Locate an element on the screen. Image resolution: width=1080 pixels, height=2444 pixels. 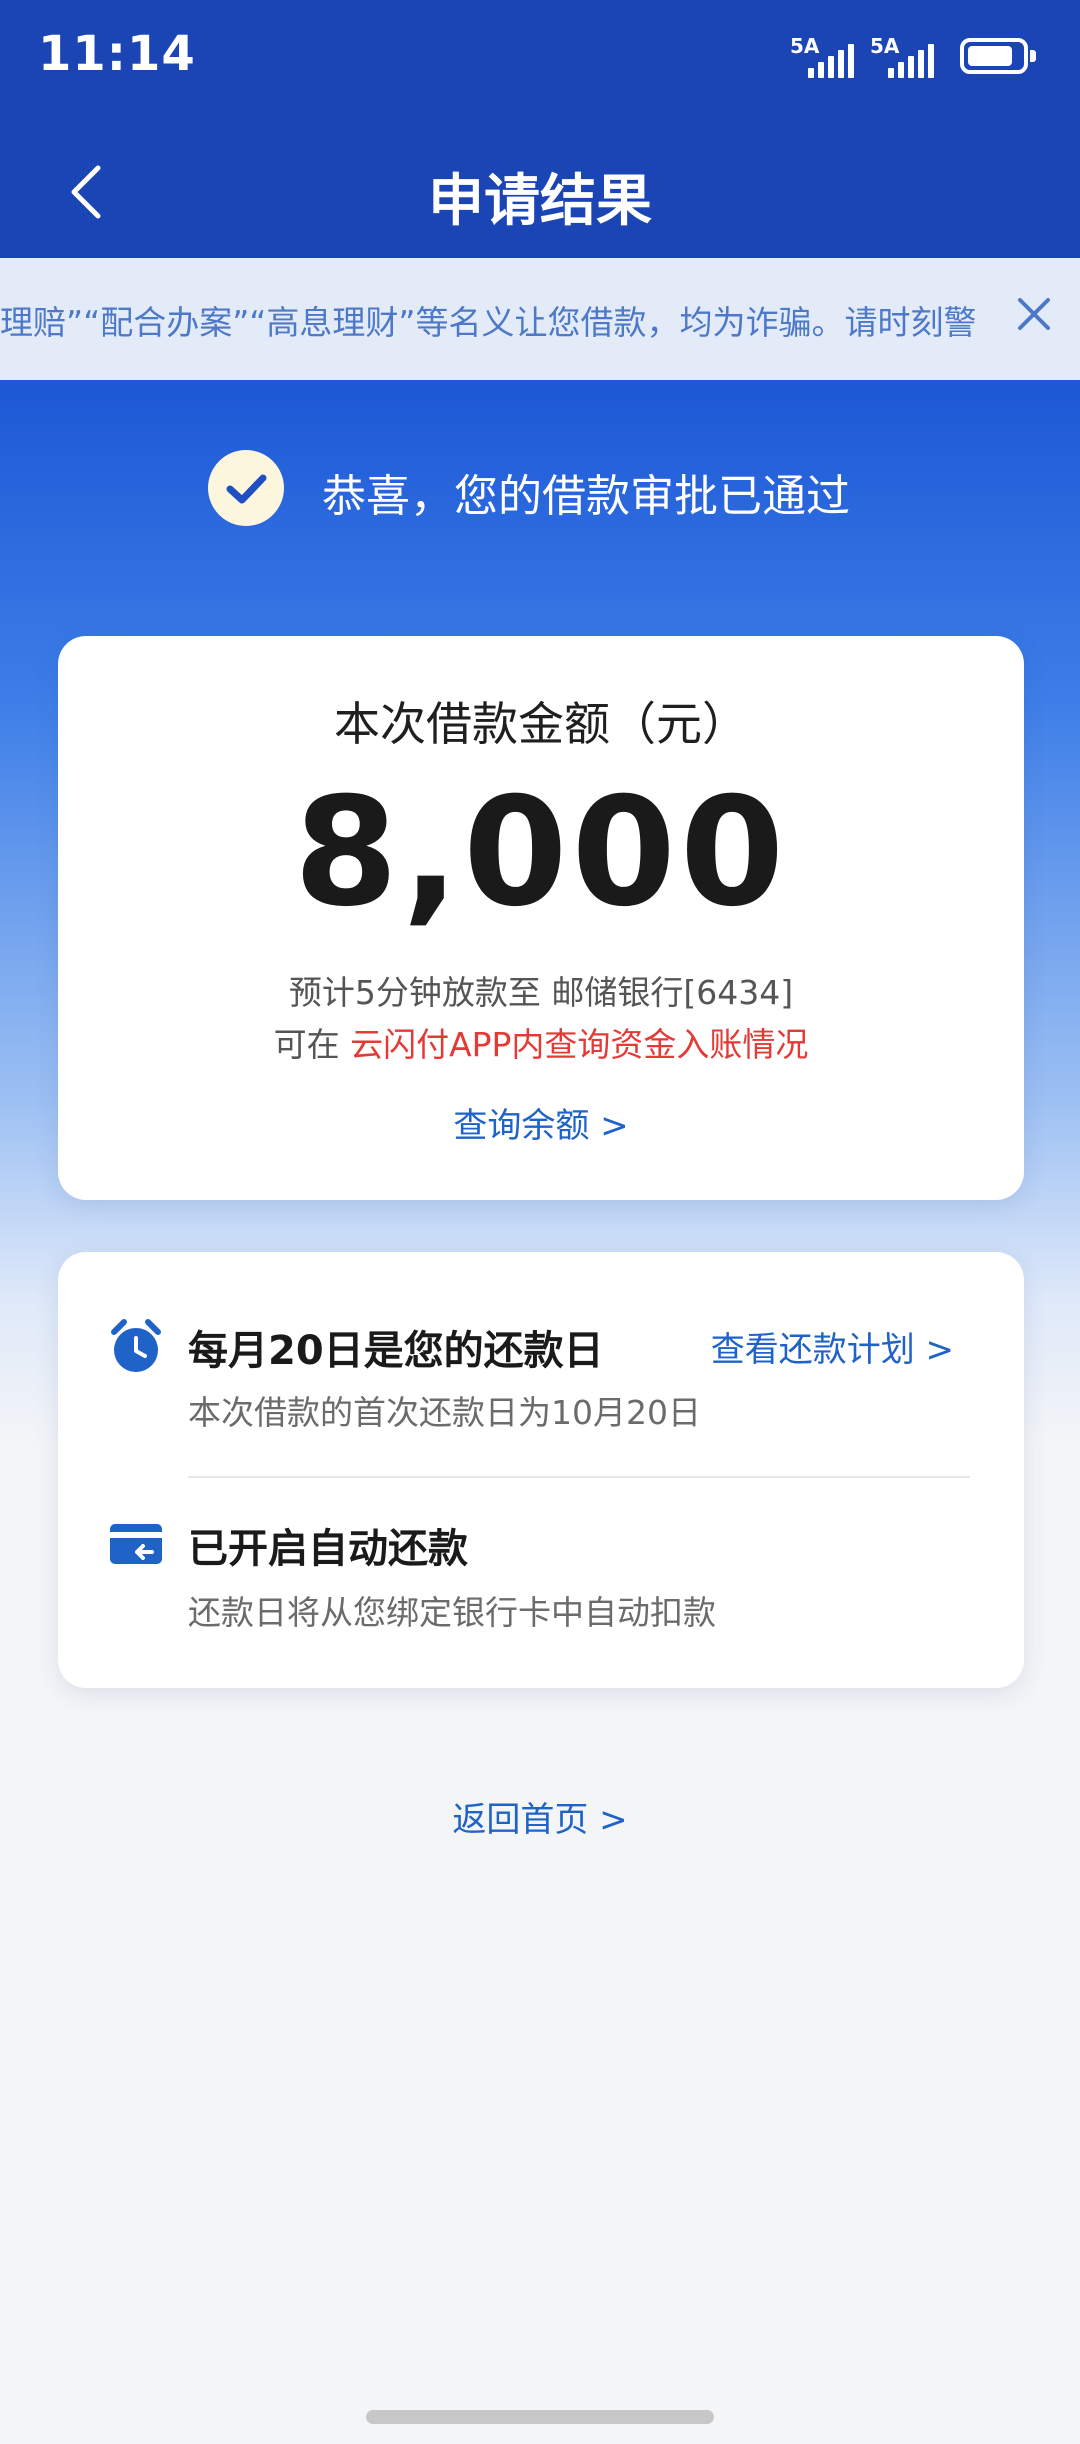
close-icon is located at coordinates (1034, 314).